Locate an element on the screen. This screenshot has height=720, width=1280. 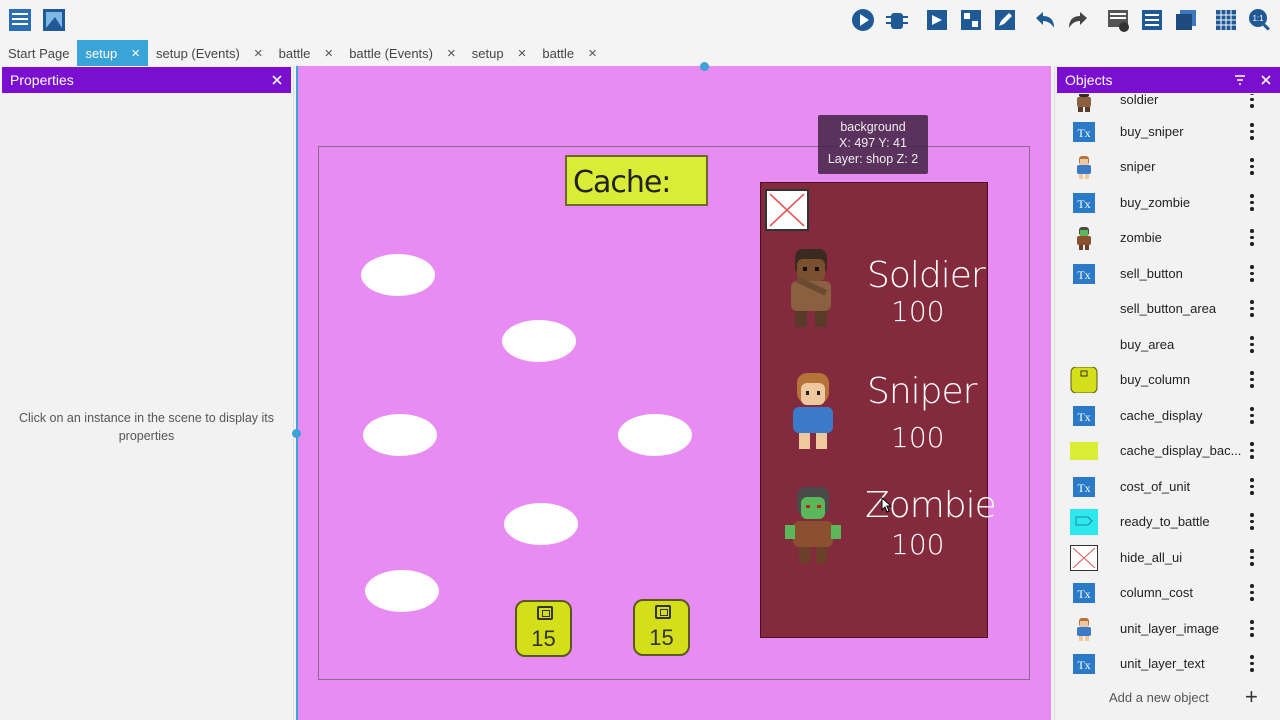
yellow-rect-icon is located at coordinates (1084, 450).